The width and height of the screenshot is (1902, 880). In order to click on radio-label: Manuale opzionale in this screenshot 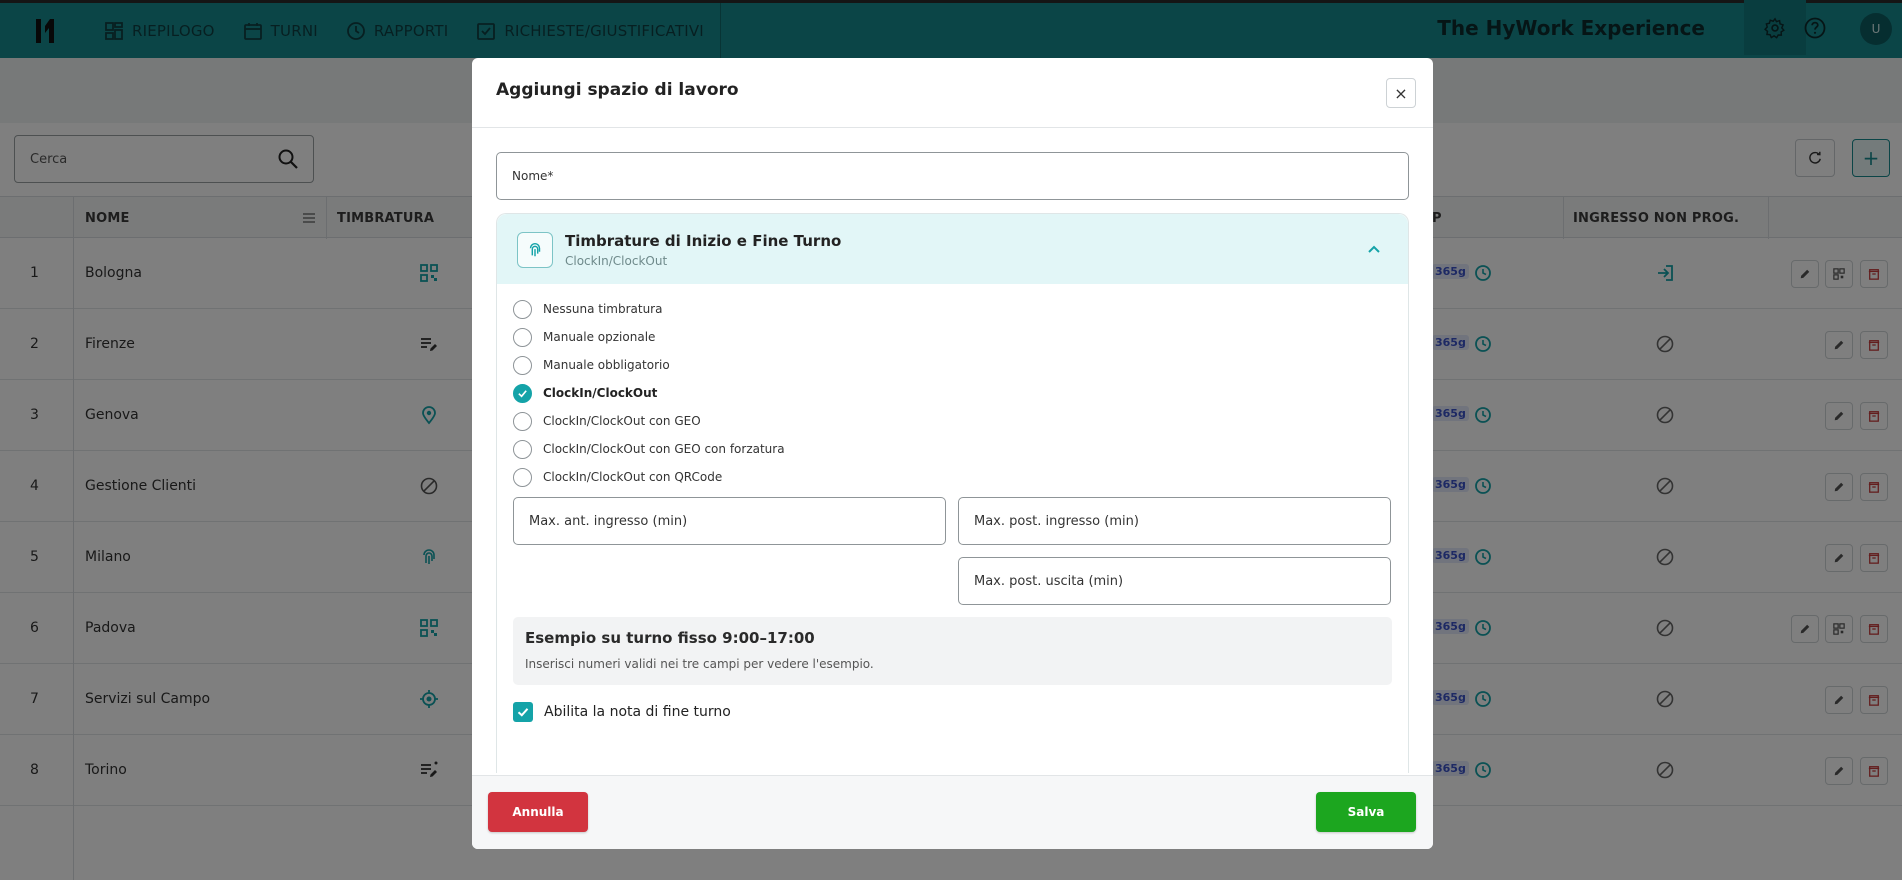, I will do `click(599, 337)`.